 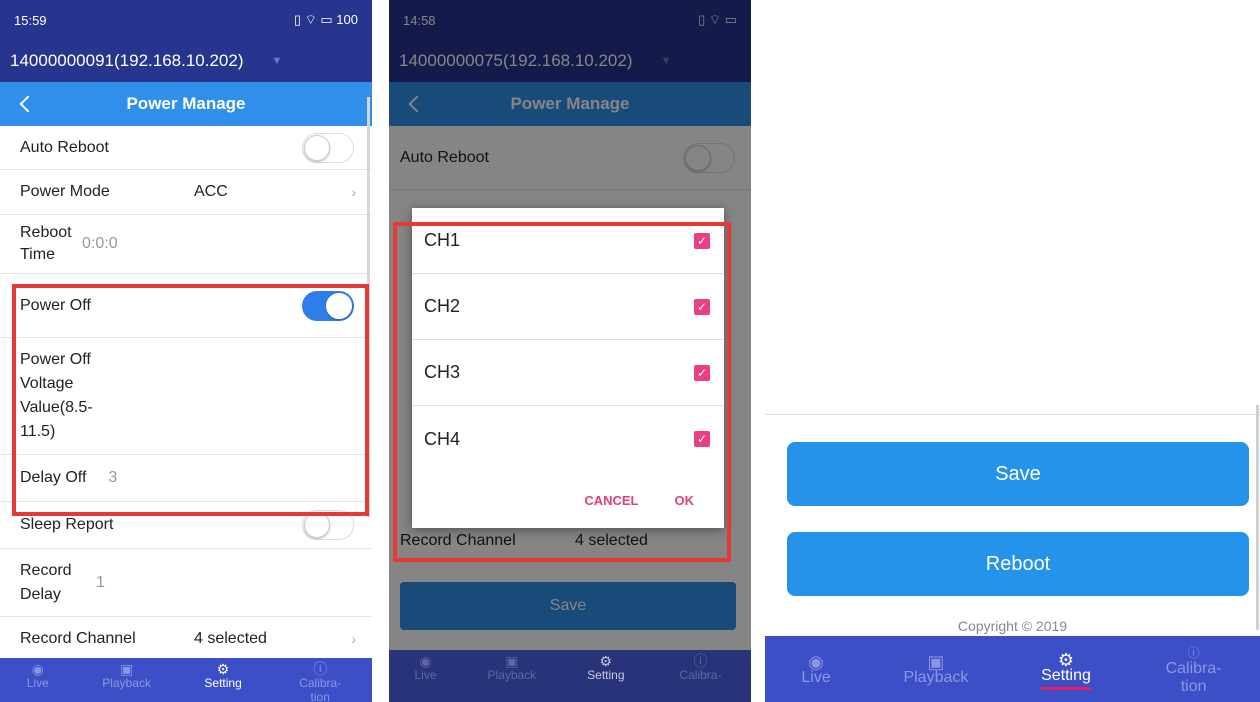 What do you see at coordinates (186, 20) in the screenshot?
I see `status-bar: 15:59 ▯ ⌔ ▭ 100` at bounding box center [186, 20].